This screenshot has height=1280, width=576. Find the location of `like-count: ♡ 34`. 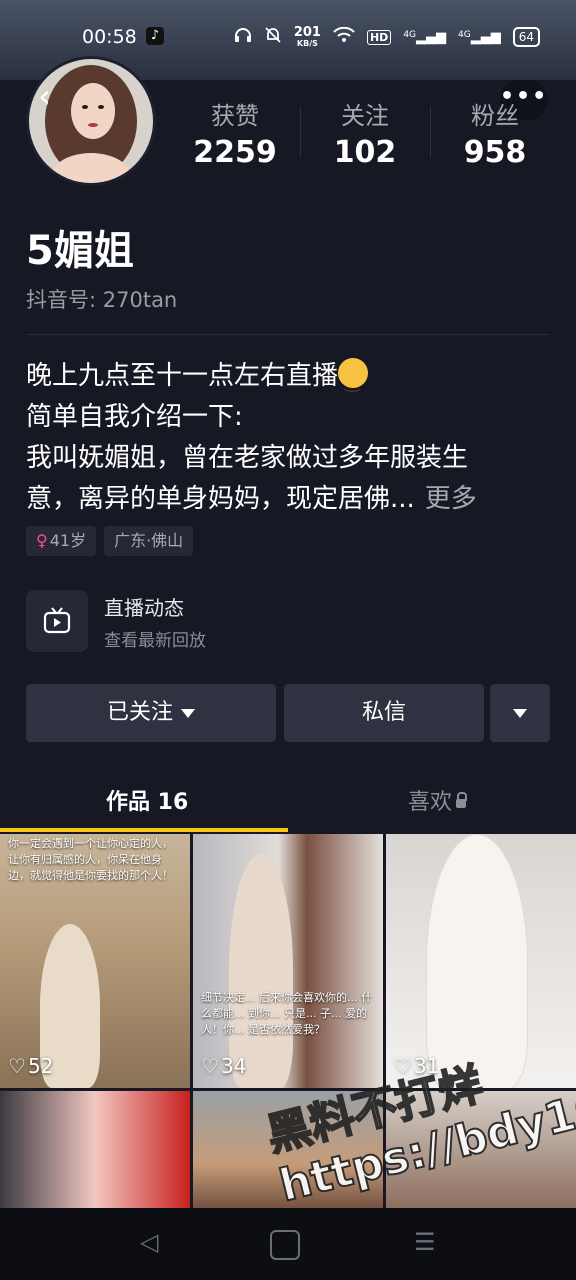

like-count: ♡ 34 is located at coordinates (223, 1066).